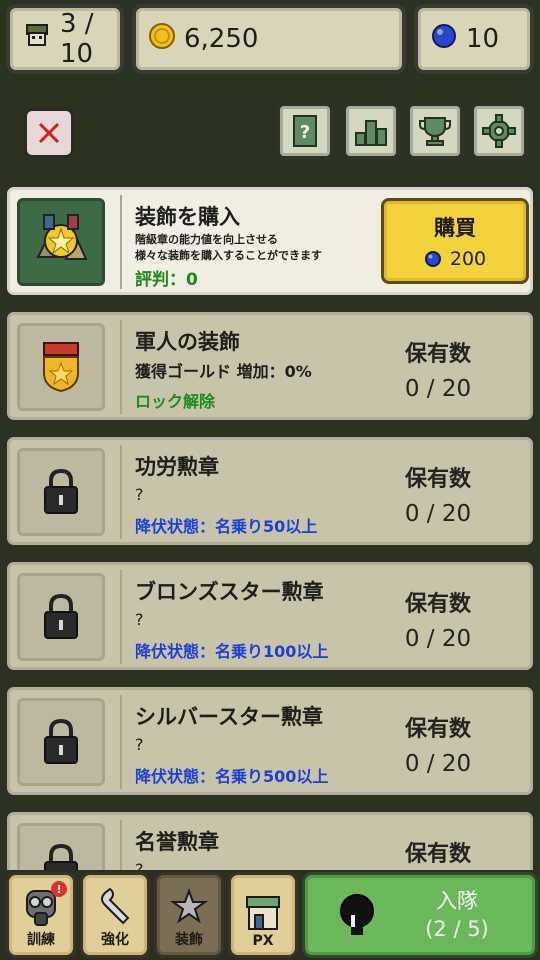 This screenshot has width=540, height=960. I want to click on list-item: ブロンズスター勲章 ? 降伏状態：名乗り100以上 保有数 0 / 20, so click(270, 616).